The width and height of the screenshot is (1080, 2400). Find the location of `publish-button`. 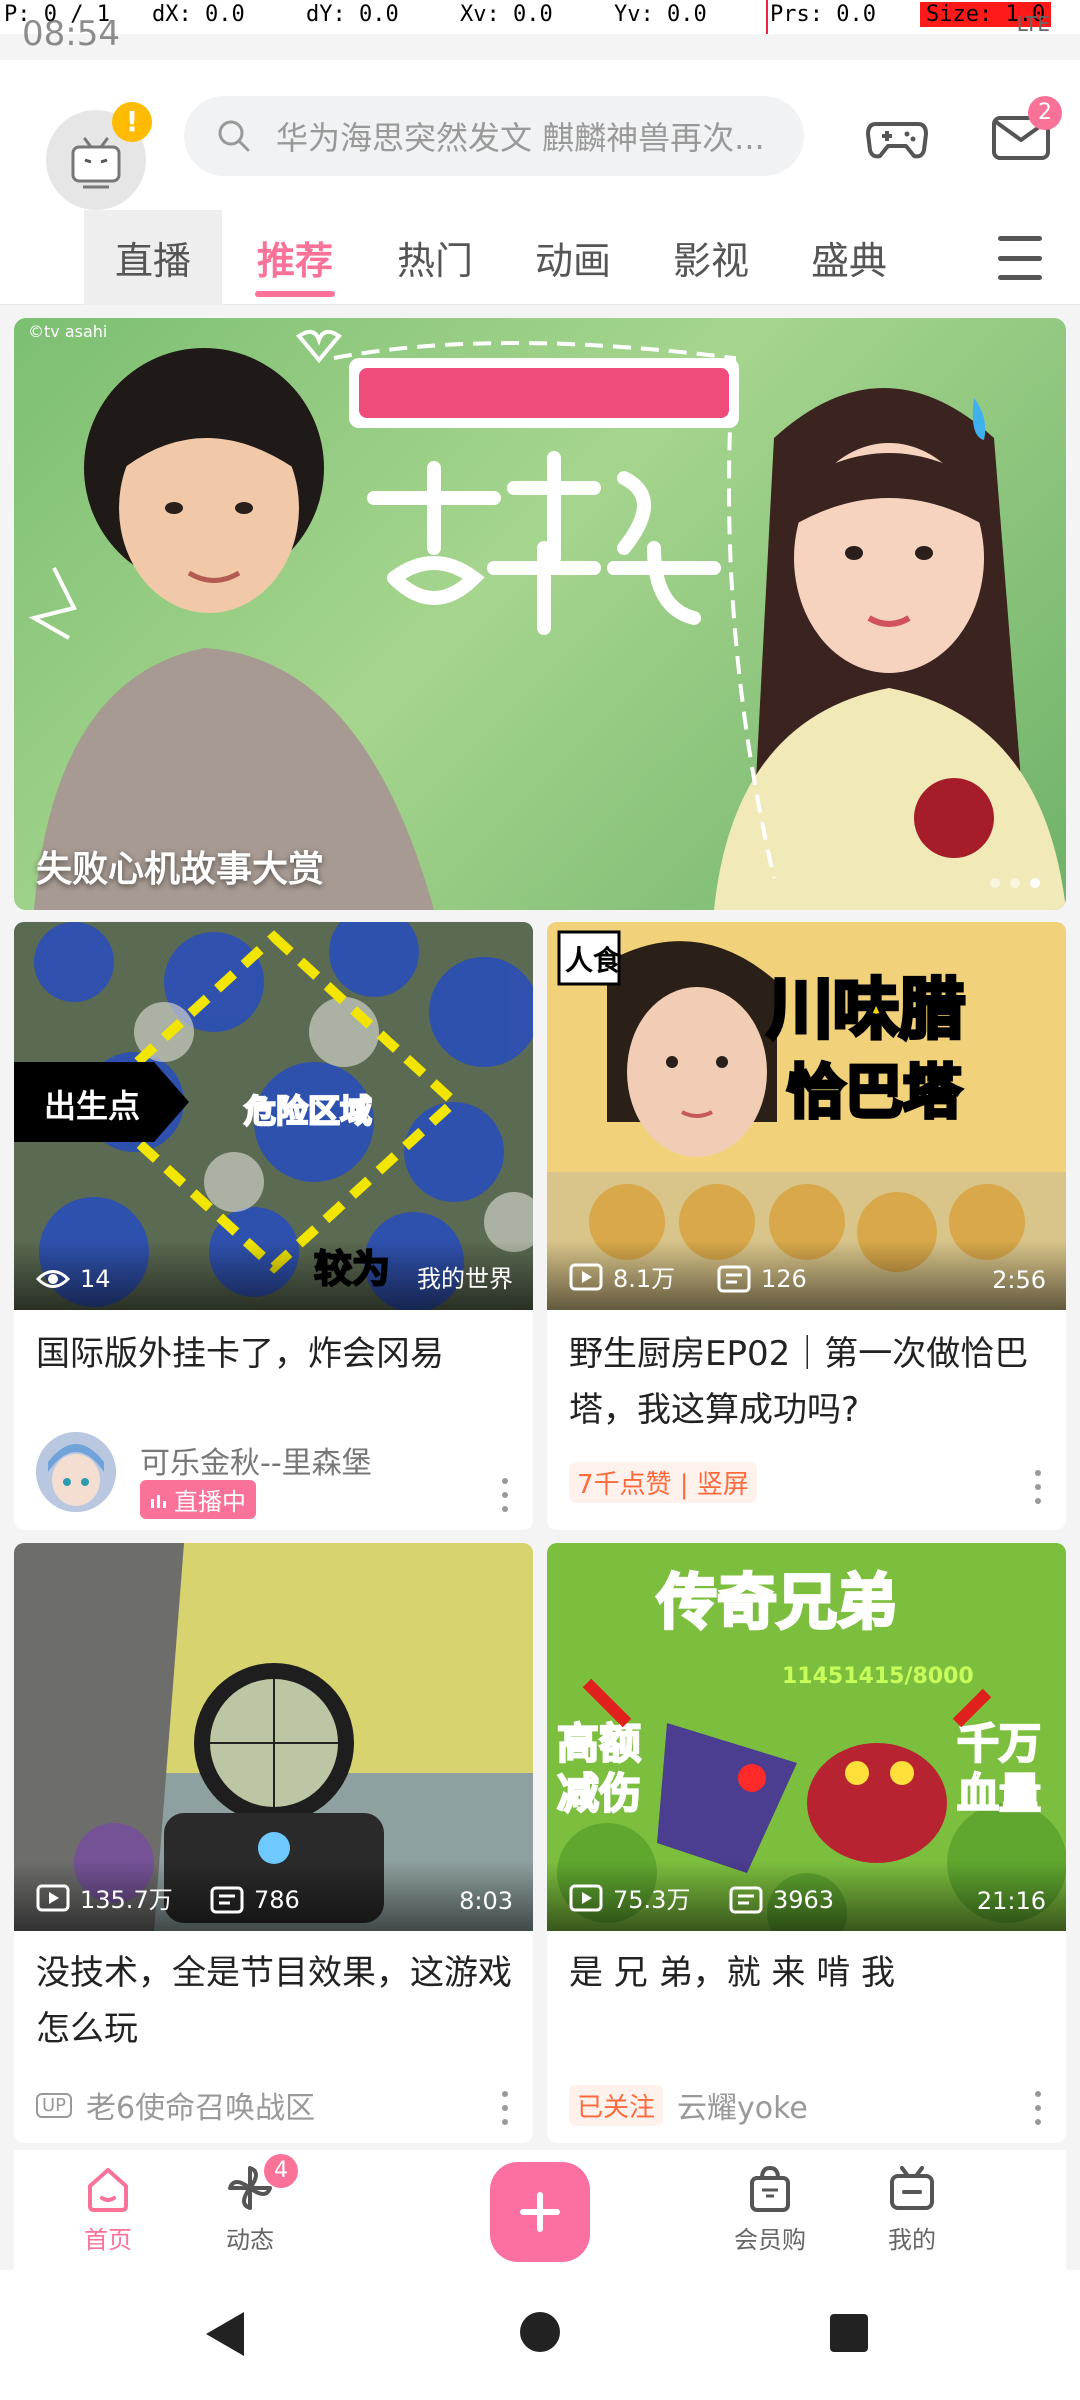

publish-button is located at coordinates (540, 2212).